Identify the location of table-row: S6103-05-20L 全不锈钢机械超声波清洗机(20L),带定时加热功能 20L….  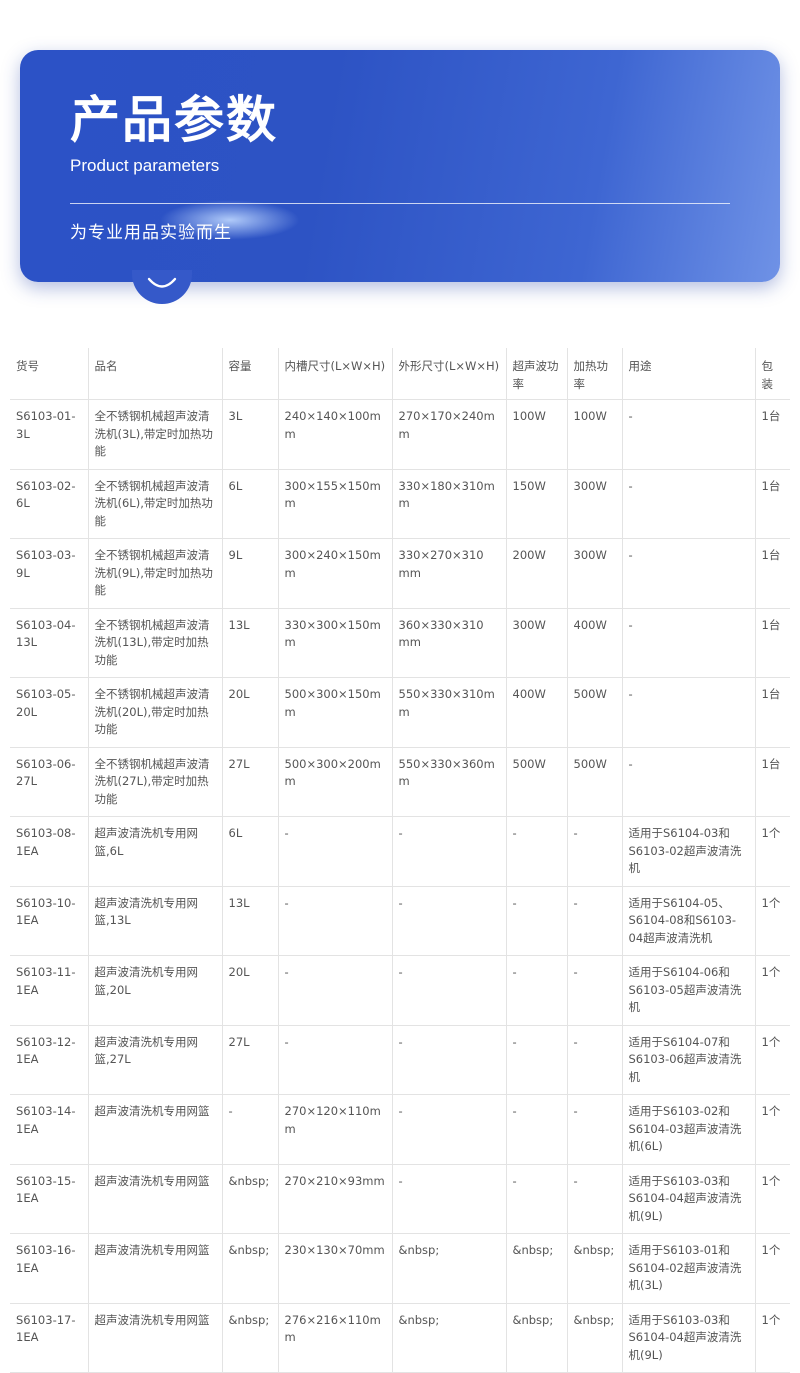
(400, 712).